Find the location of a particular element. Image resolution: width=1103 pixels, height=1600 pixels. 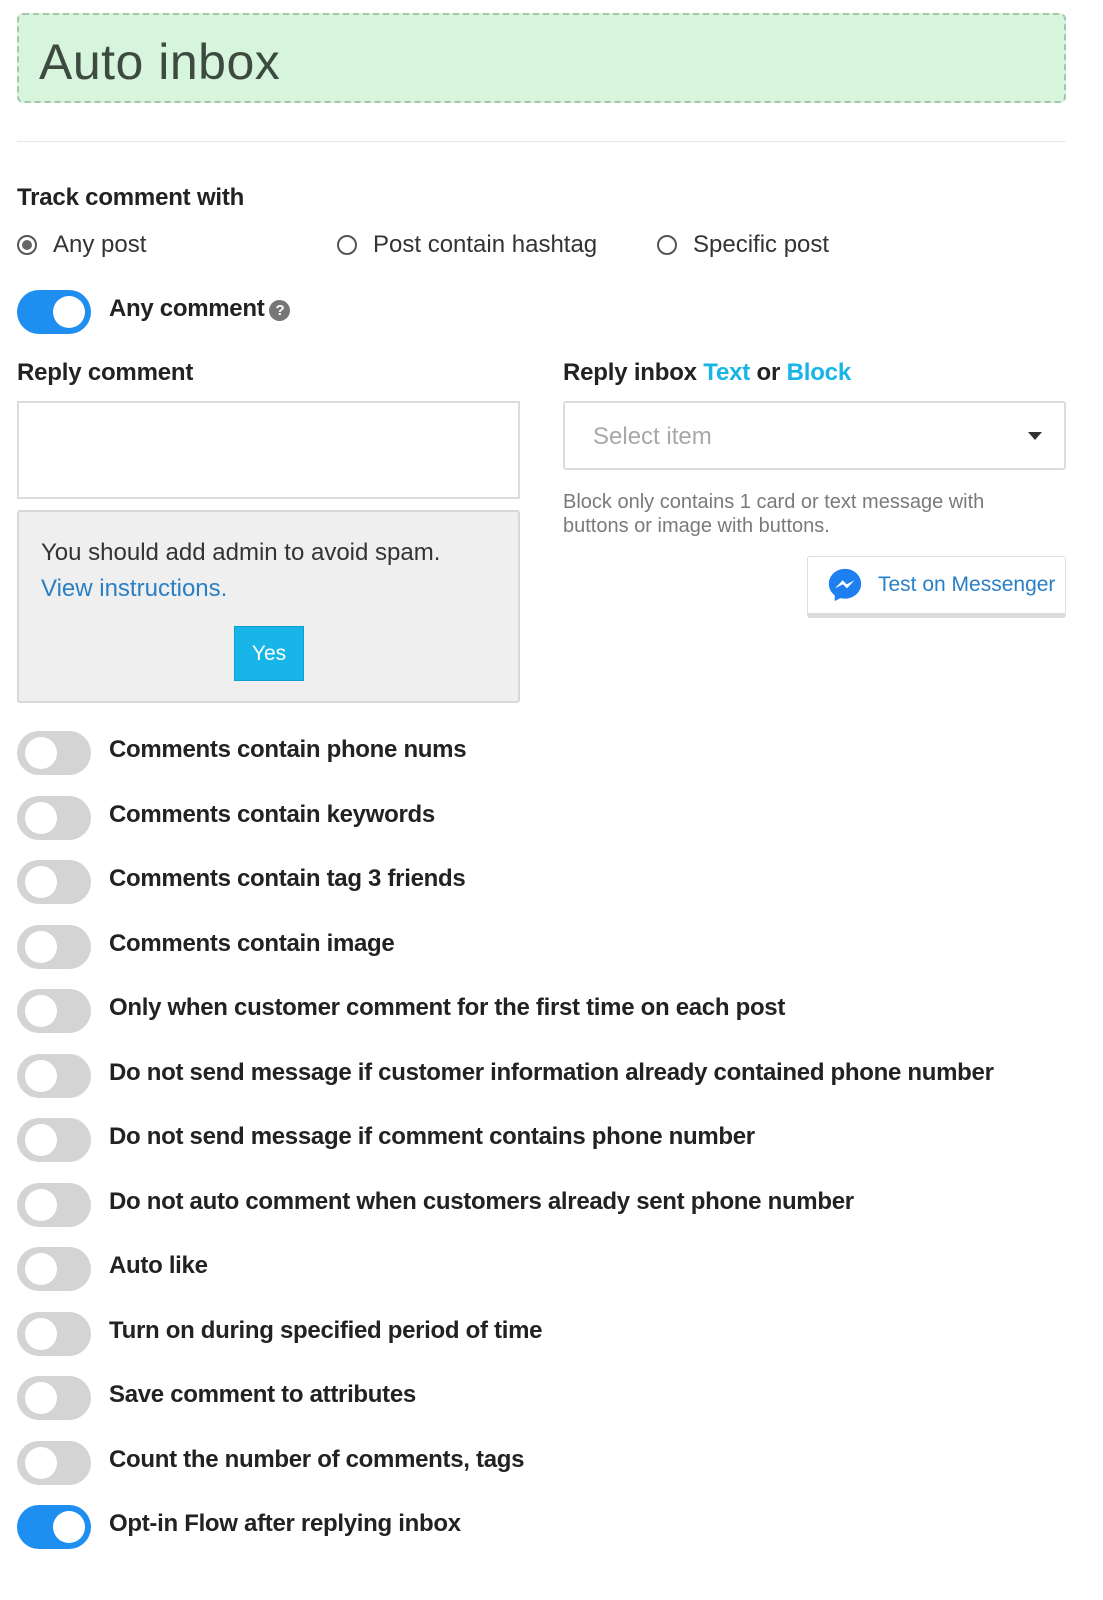

divider is located at coordinates (541, 141).